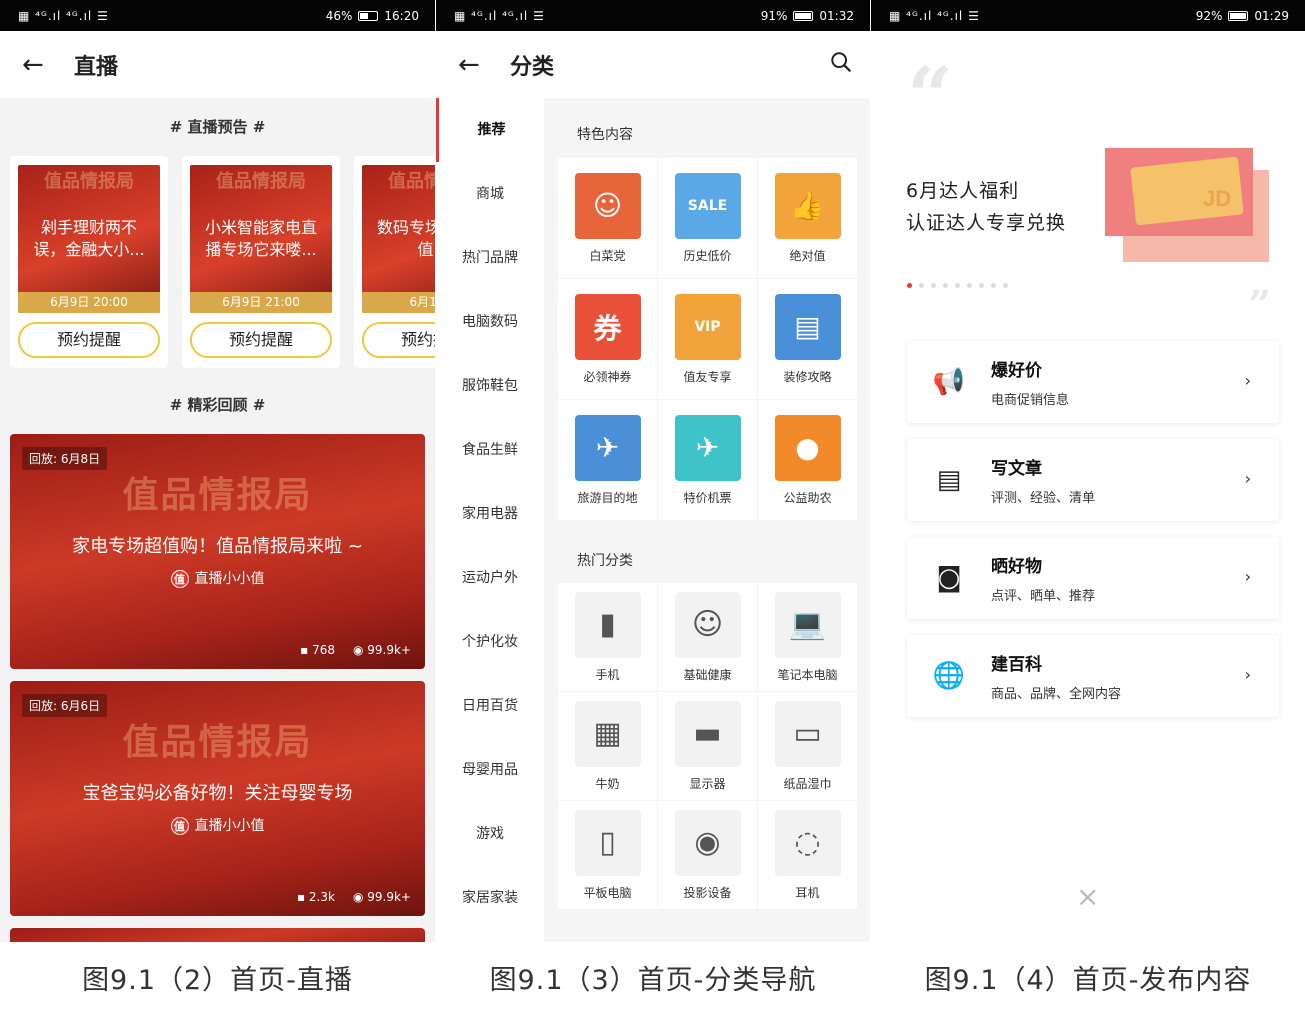 This screenshot has height=1015, width=1305. I want to click on category-item: VIP 值友专享, so click(708, 339).